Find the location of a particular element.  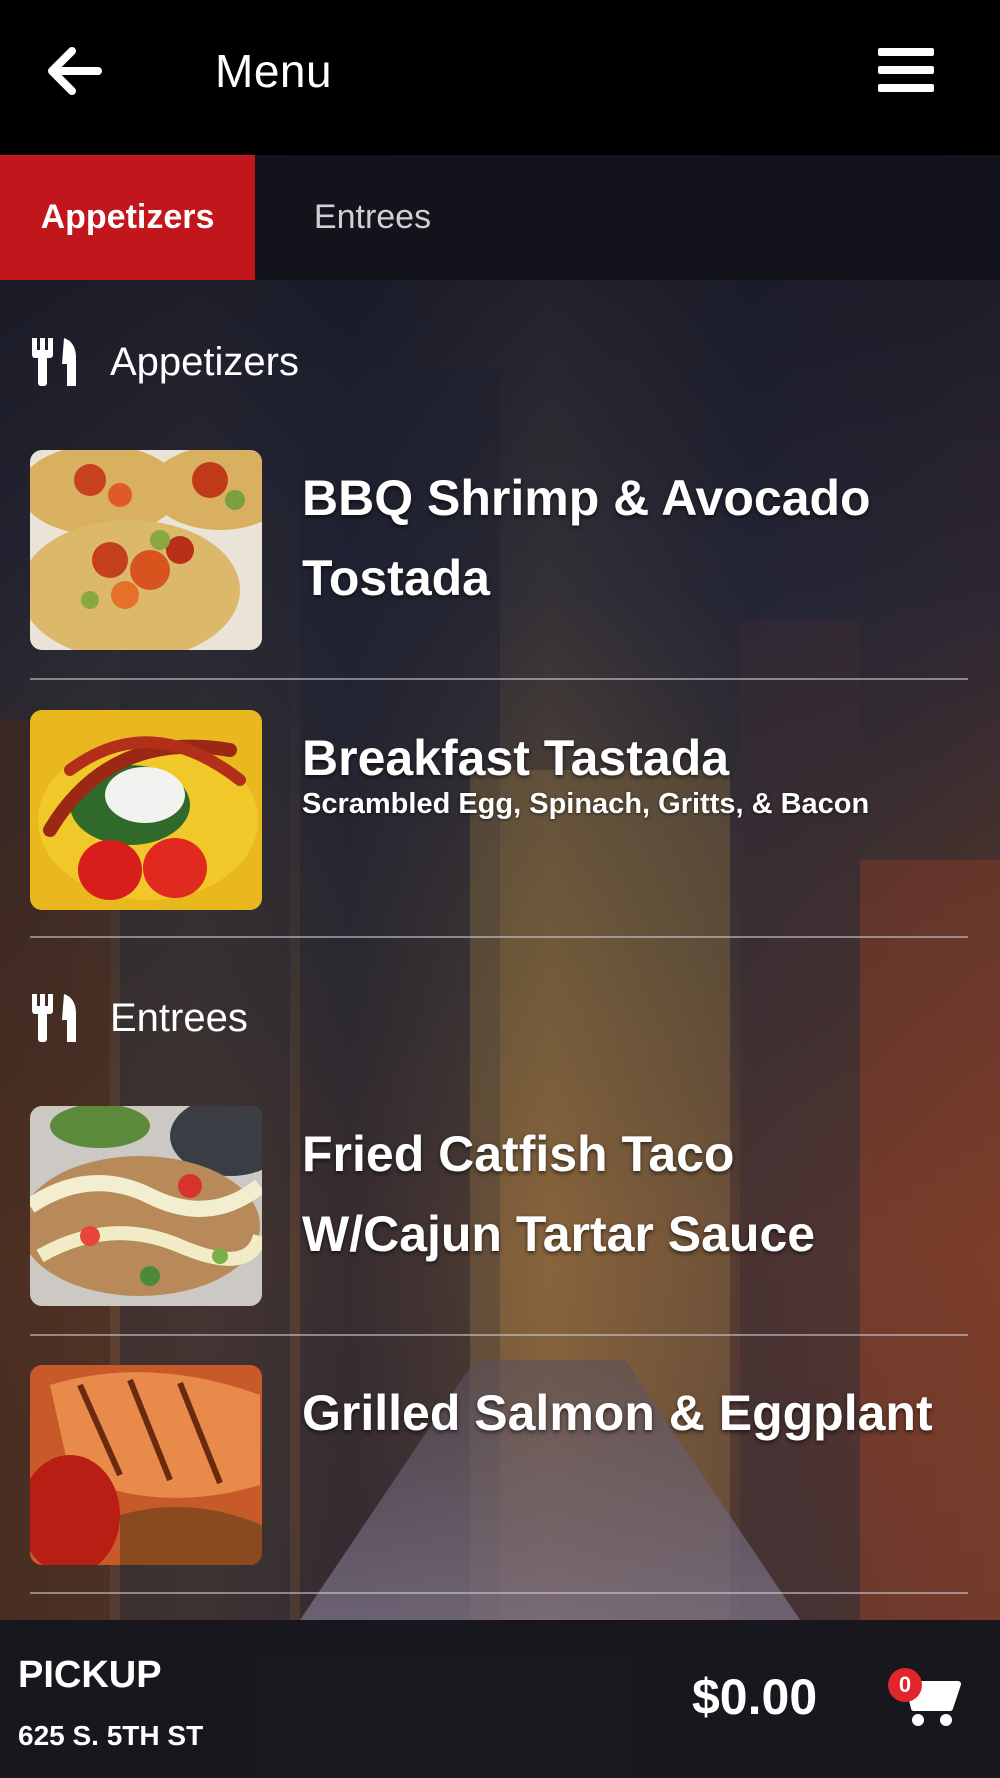

item-name: Breakfast Tastada is located at coordinates (516, 758).